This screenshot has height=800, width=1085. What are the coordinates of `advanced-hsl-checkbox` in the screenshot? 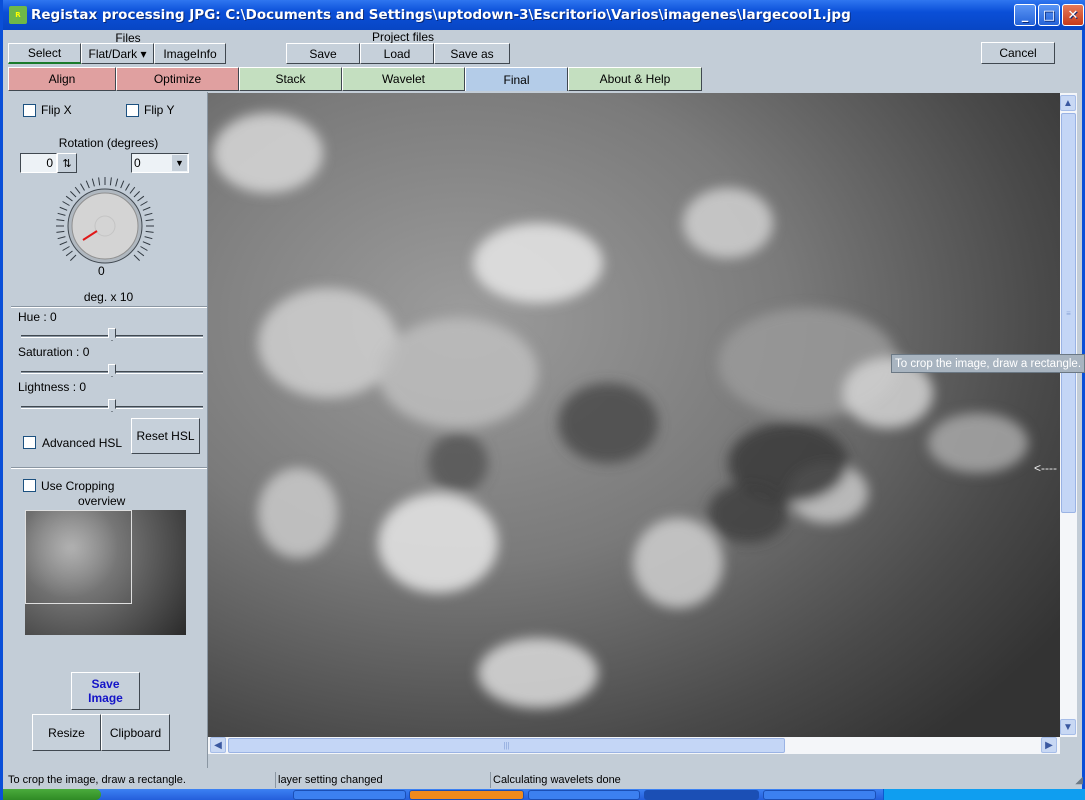 It's located at (29, 442).